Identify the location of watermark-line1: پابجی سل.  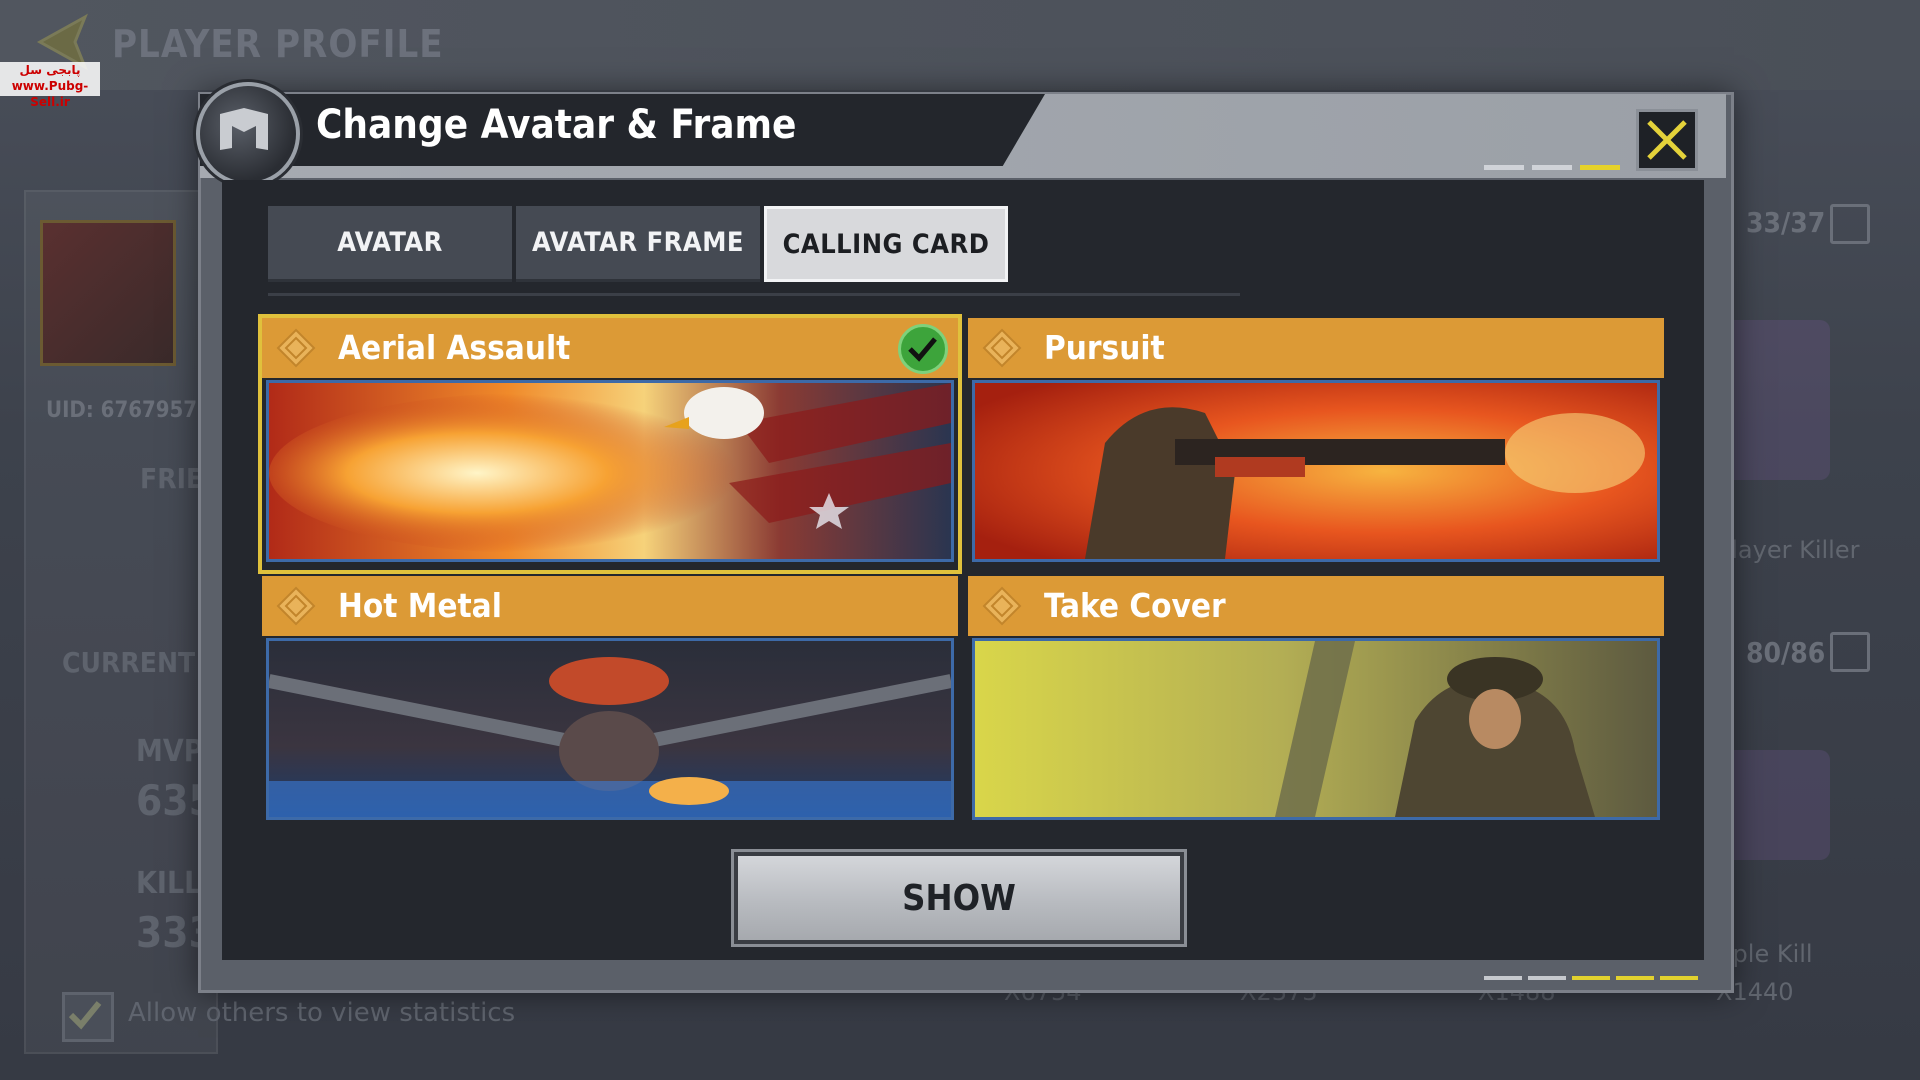
(50, 70).